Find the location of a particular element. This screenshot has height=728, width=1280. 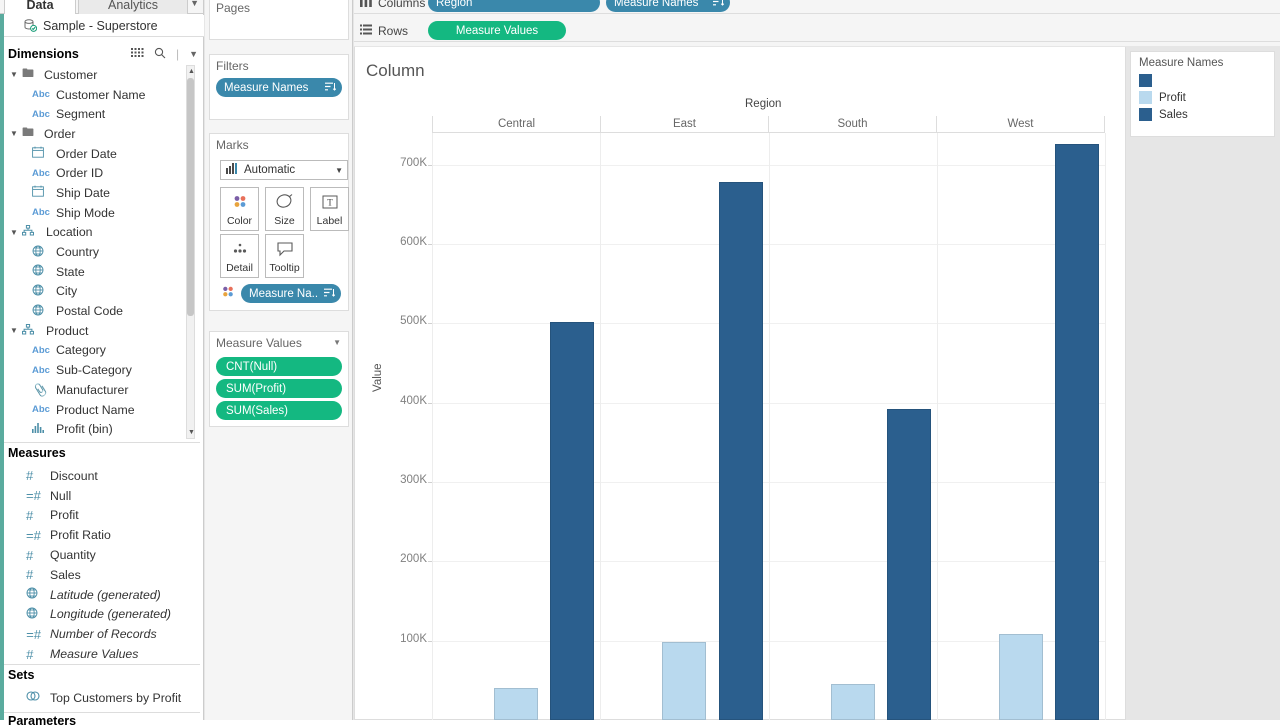

marks-tooltip-button: Tooltip is located at coordinates (284, 256).